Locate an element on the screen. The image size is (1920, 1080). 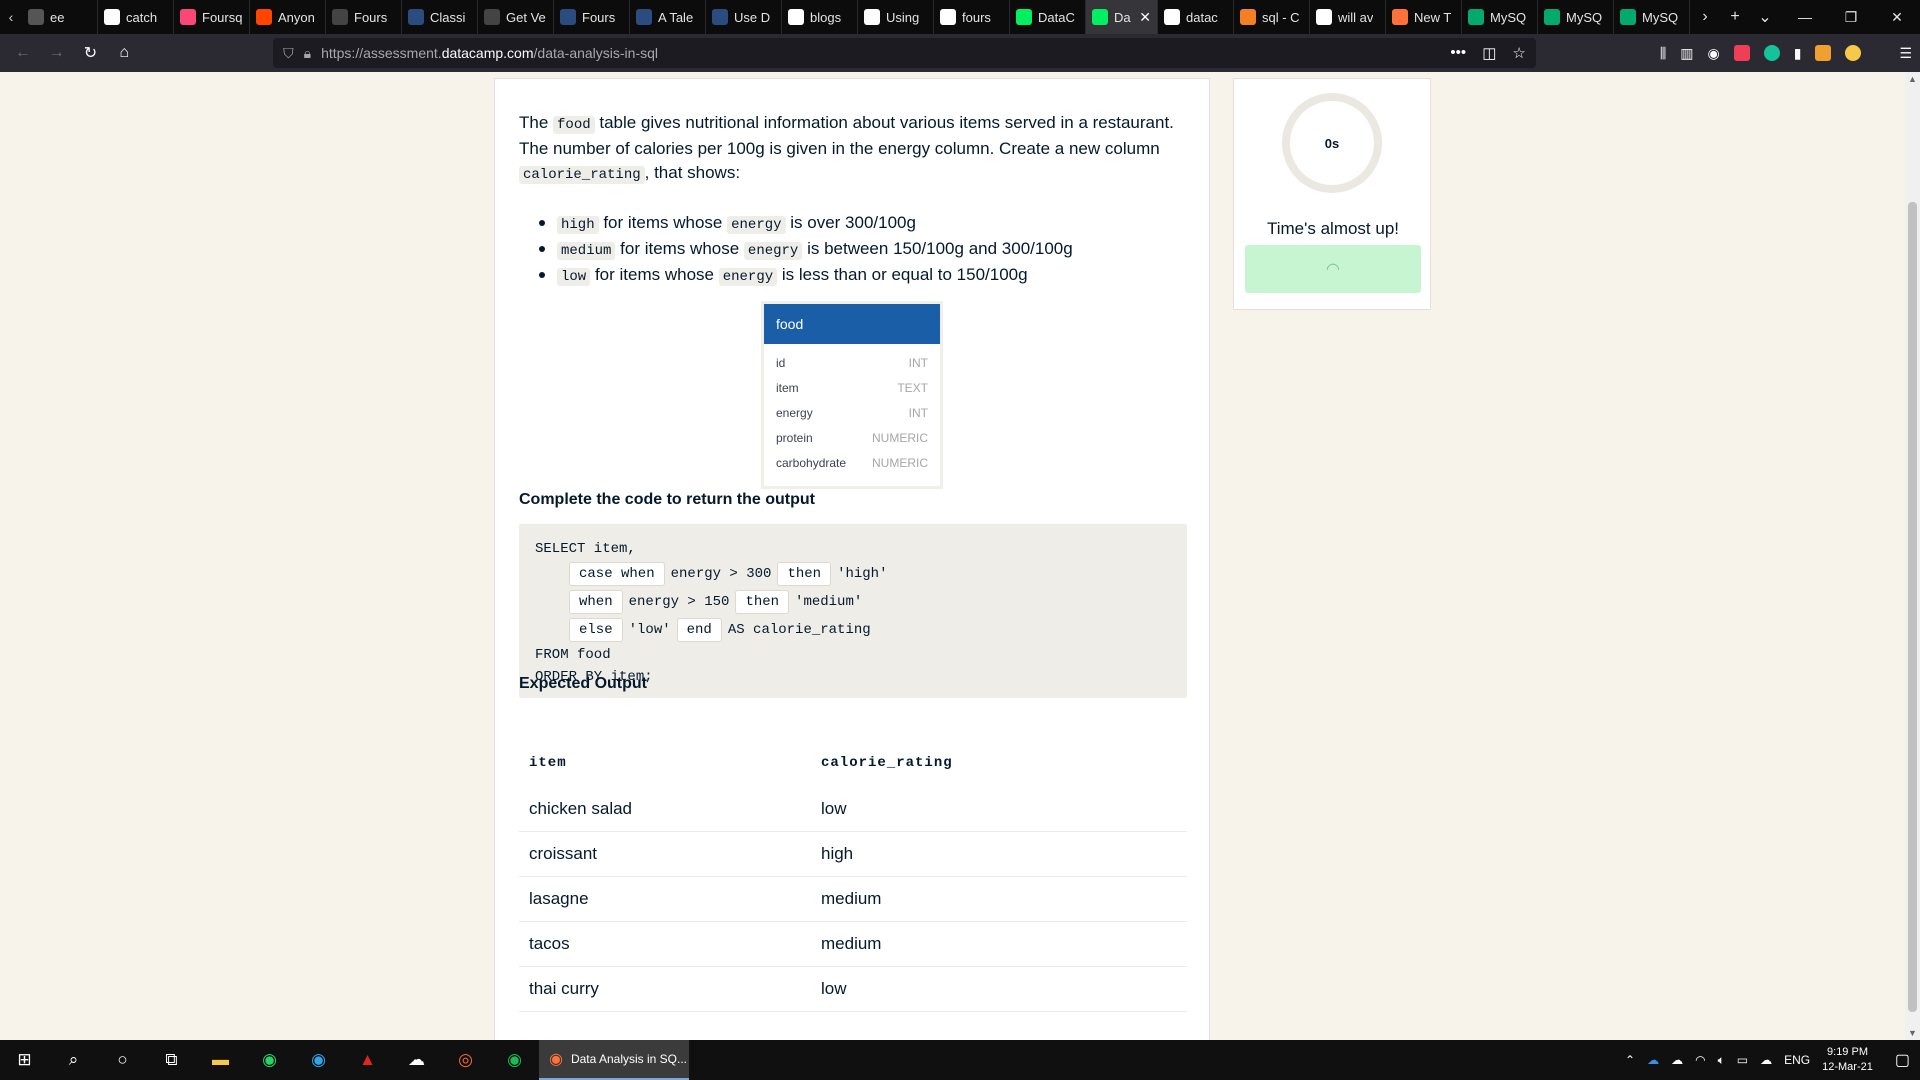
lock-icon: 🔒︎ is located at coordinates (307, 53).